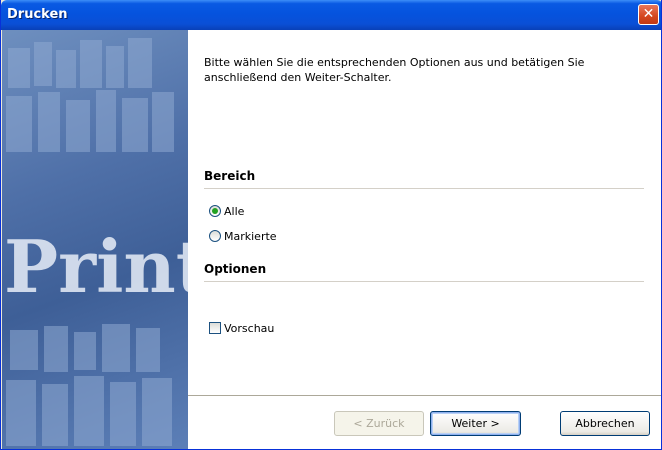  Describe the element at coordinates (424, 396) in the screenshot. I see `button-area-divider` at that location.